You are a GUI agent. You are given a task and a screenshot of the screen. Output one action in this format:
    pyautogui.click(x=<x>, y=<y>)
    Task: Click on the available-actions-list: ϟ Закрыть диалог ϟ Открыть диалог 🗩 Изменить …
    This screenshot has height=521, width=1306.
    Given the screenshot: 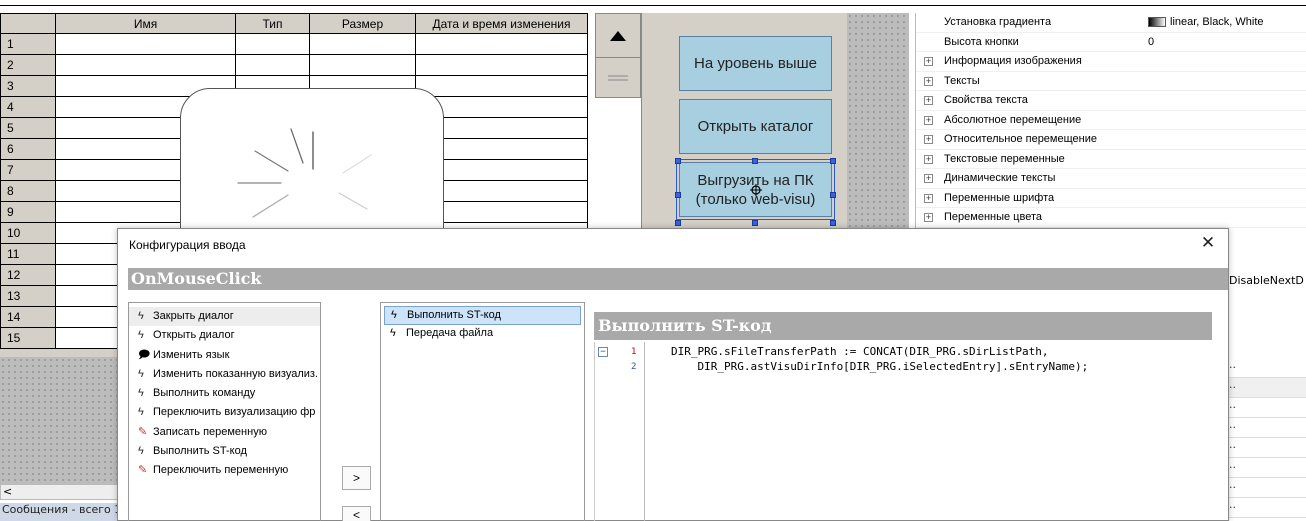 What is the action you would take?
    pyautogui.click(x=224, y=411)
    